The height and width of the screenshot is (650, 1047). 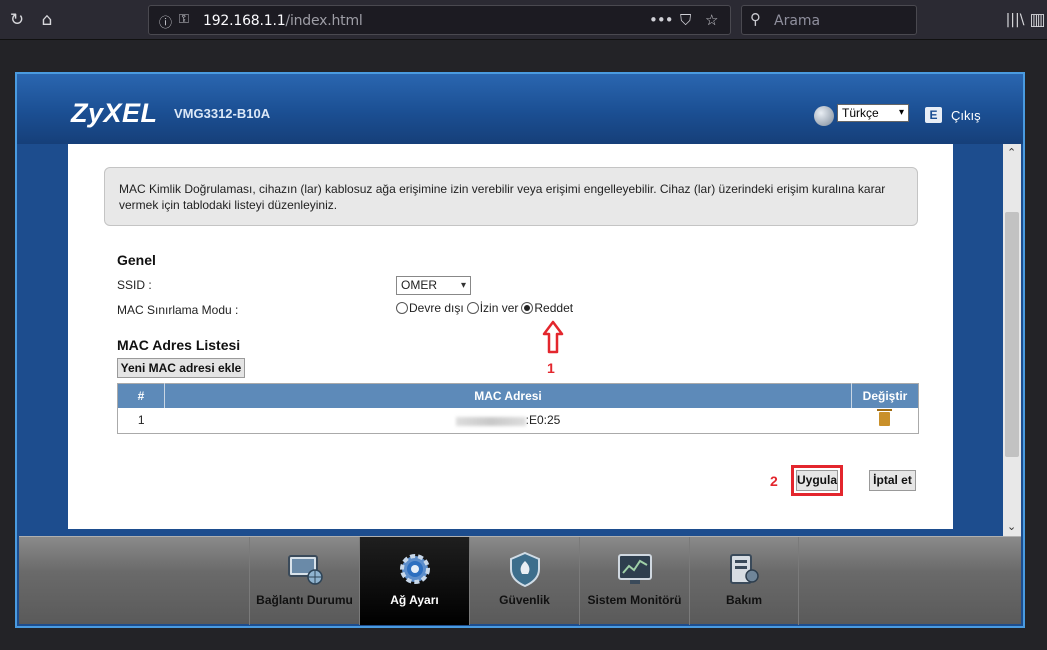 I want to click on nav-label: Bağlantı Durumu, so click(x=304, y=600).